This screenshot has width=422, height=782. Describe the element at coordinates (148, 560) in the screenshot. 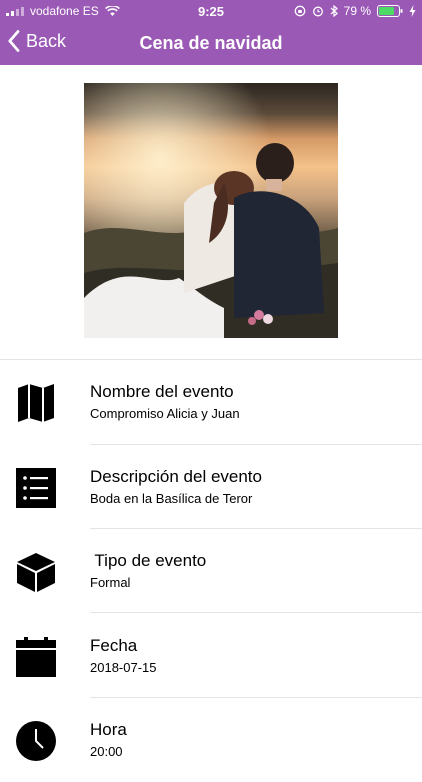

I see `field-label: Tipo de evento` at that location.